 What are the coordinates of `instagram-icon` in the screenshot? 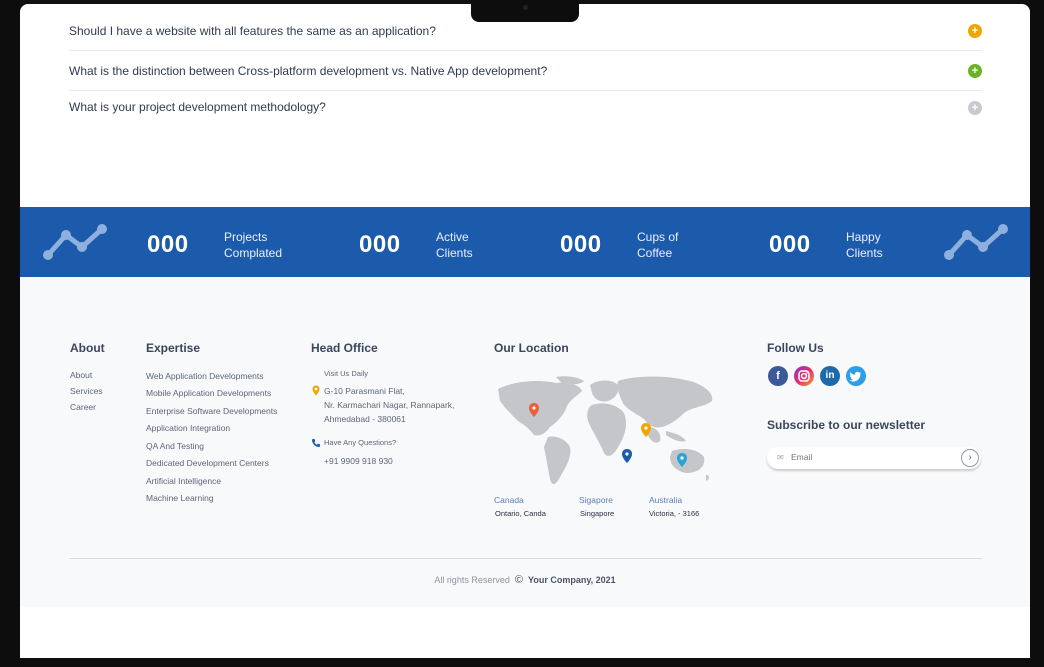 It's located at (804, 376).